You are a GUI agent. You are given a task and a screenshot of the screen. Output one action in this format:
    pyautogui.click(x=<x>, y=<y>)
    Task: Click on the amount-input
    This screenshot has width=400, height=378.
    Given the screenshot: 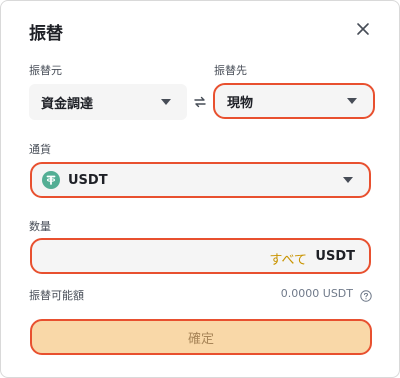 What is the action you would take?
    pyautogui.click(x=156, y=259)
    